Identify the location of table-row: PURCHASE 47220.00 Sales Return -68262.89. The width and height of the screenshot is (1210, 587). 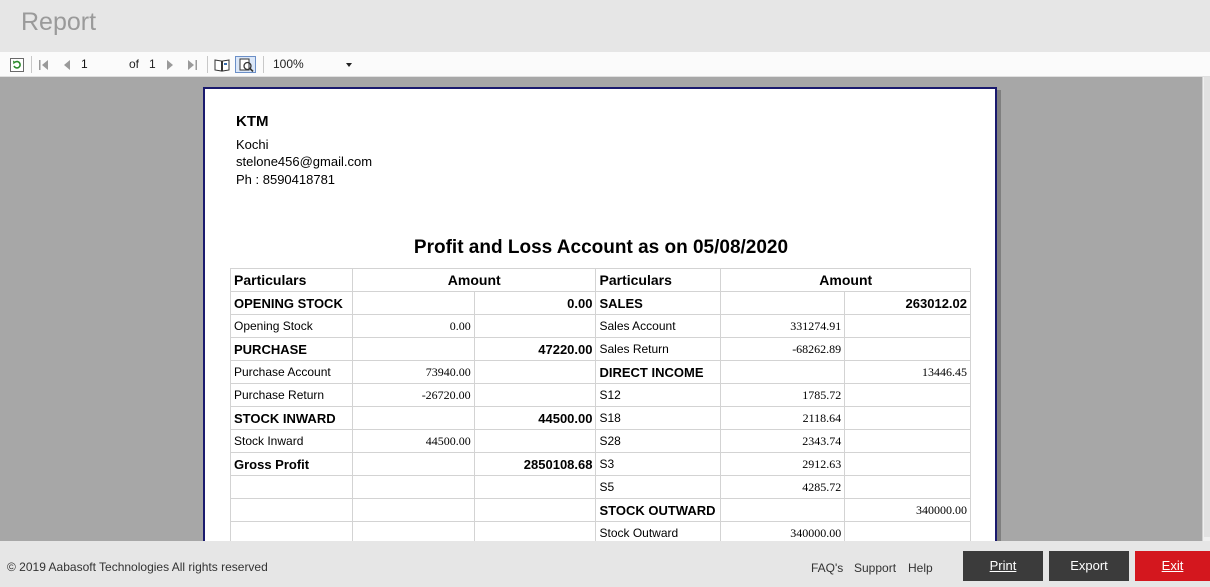
(600, 349).